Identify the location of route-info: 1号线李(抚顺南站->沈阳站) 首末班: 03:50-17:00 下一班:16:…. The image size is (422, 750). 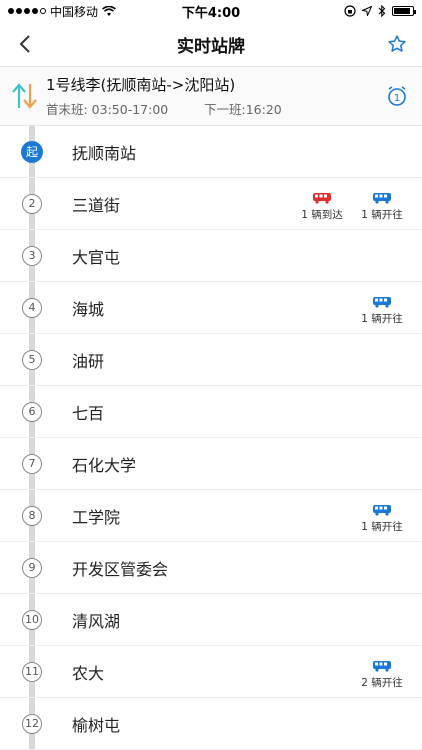
(214, 96).